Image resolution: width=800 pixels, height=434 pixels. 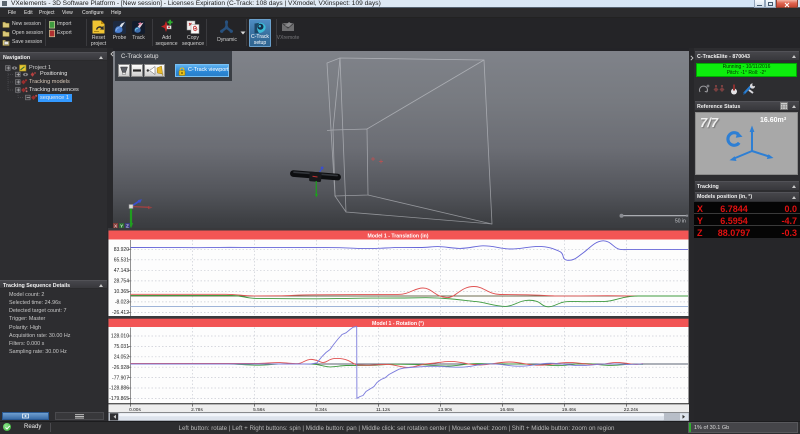 What do you see at coordinates (122, 347) in the screenshot?
I see `svg-text: 75.031` at bounding box center [122, 347].